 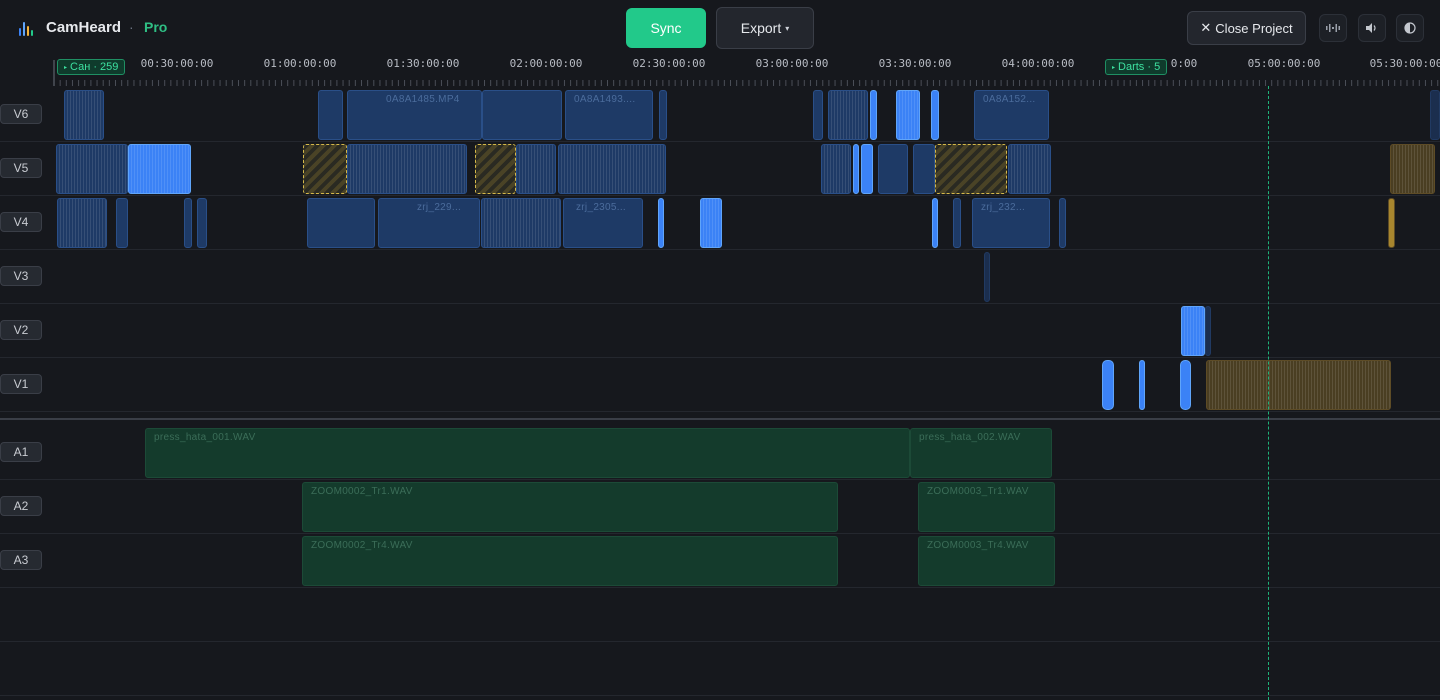 I want to click on logo-bars-icon, so click(x=26, y=28).